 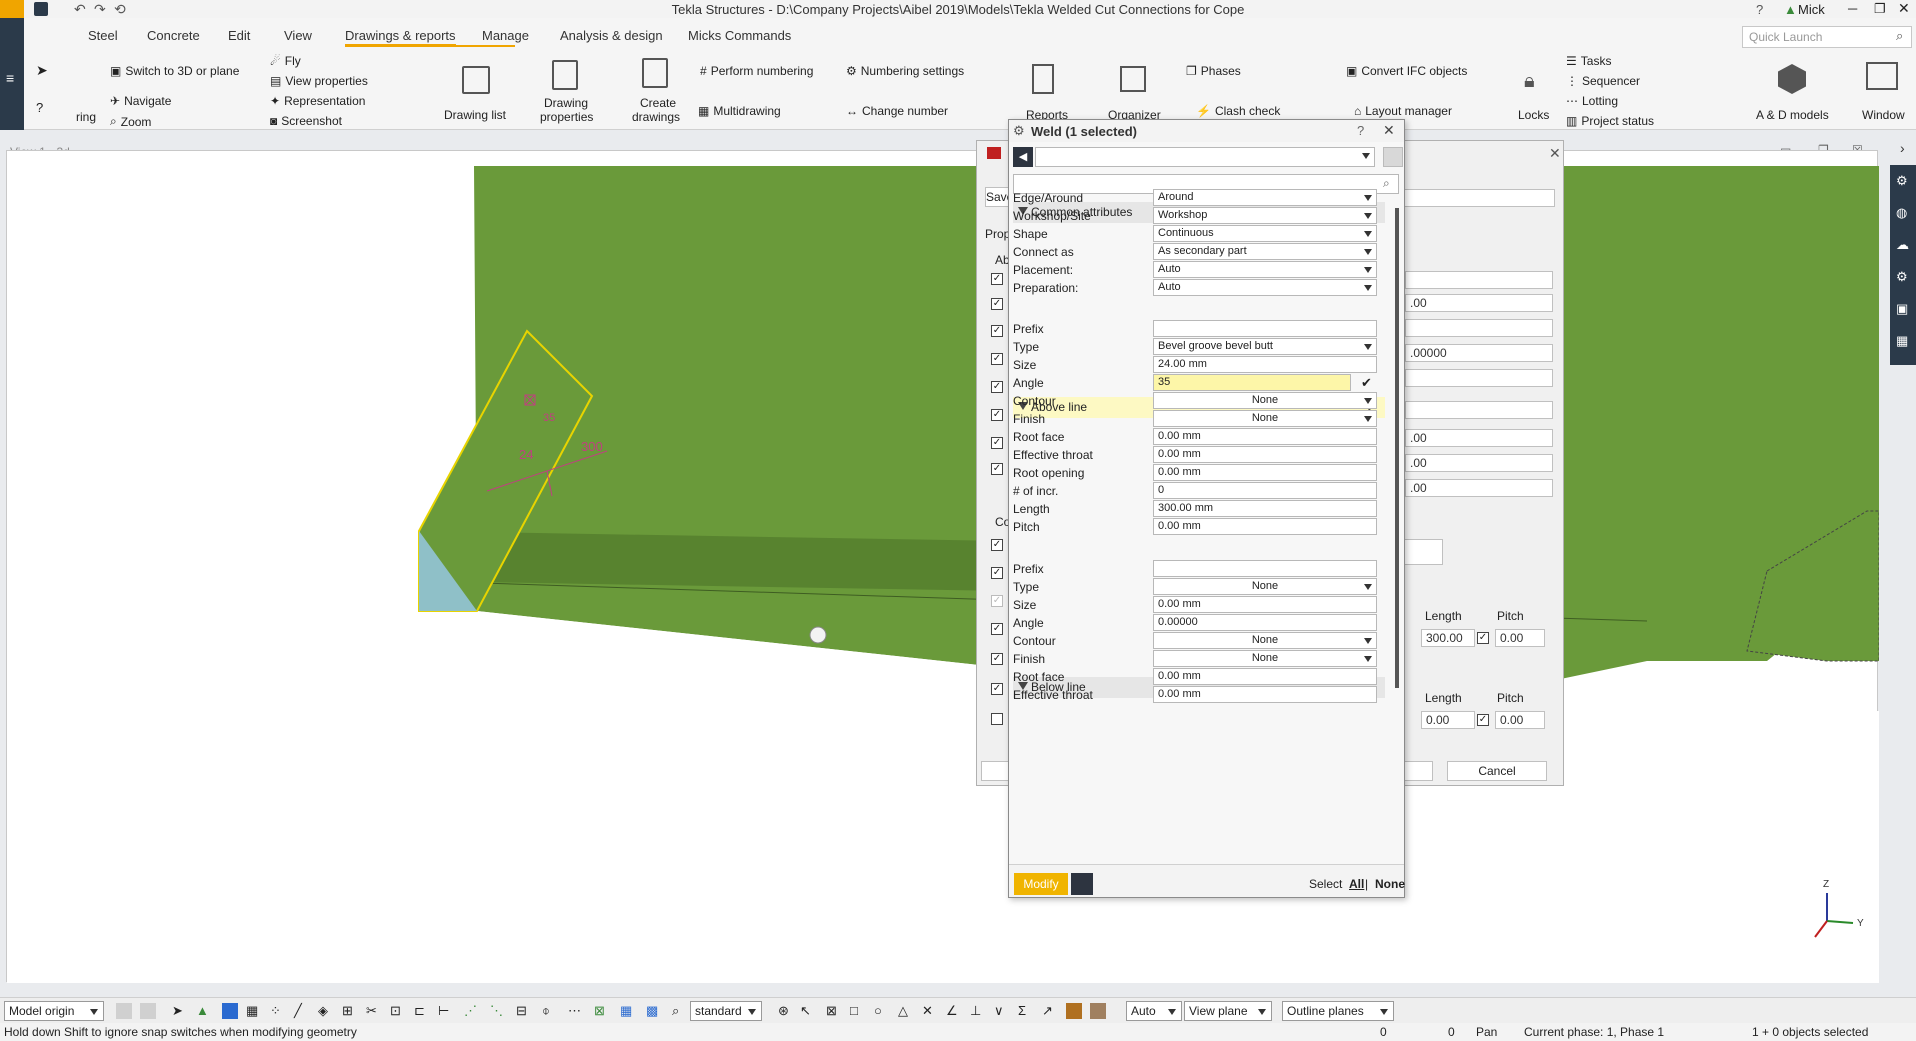 What do you see at coordinates (566, 117) in the screenshot?
I see `drawing-properties-label-2: properties` at bounding box center [566, 117].